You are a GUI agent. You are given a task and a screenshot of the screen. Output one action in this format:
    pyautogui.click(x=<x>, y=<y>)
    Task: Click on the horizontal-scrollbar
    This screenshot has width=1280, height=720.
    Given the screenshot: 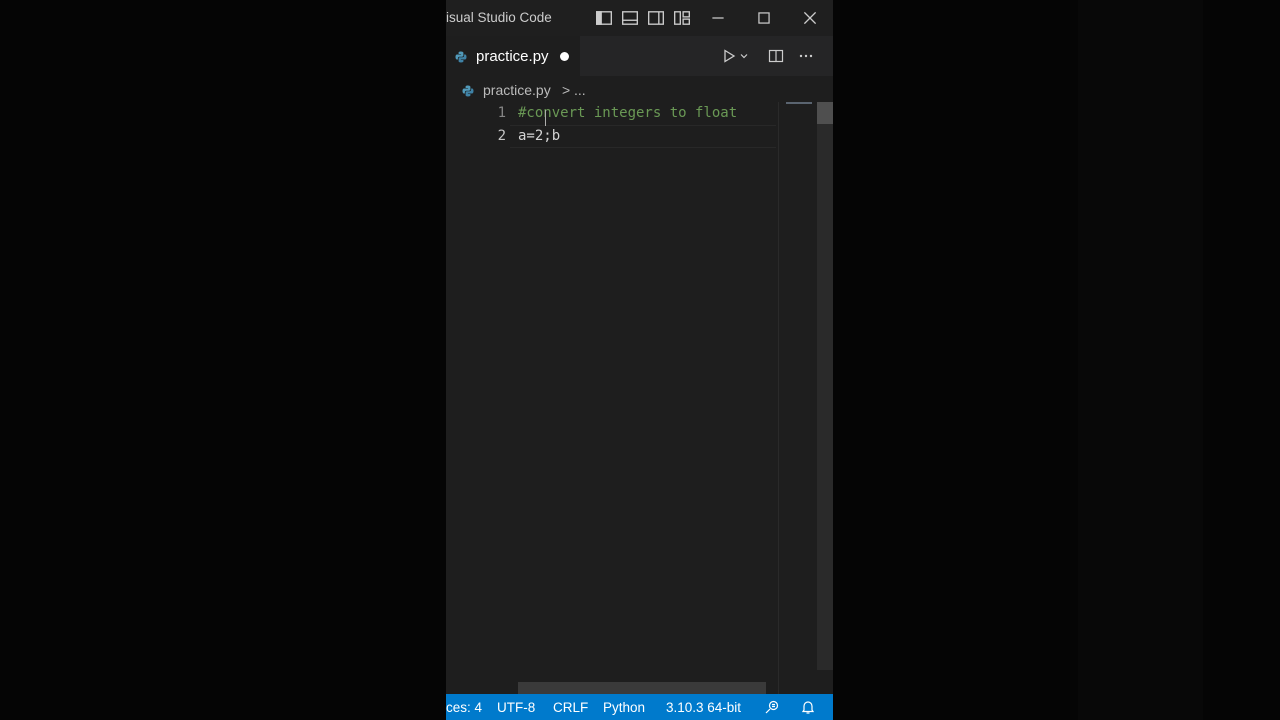 What is the action you would take?
    pyautogui.click(x=642, y=688)
    